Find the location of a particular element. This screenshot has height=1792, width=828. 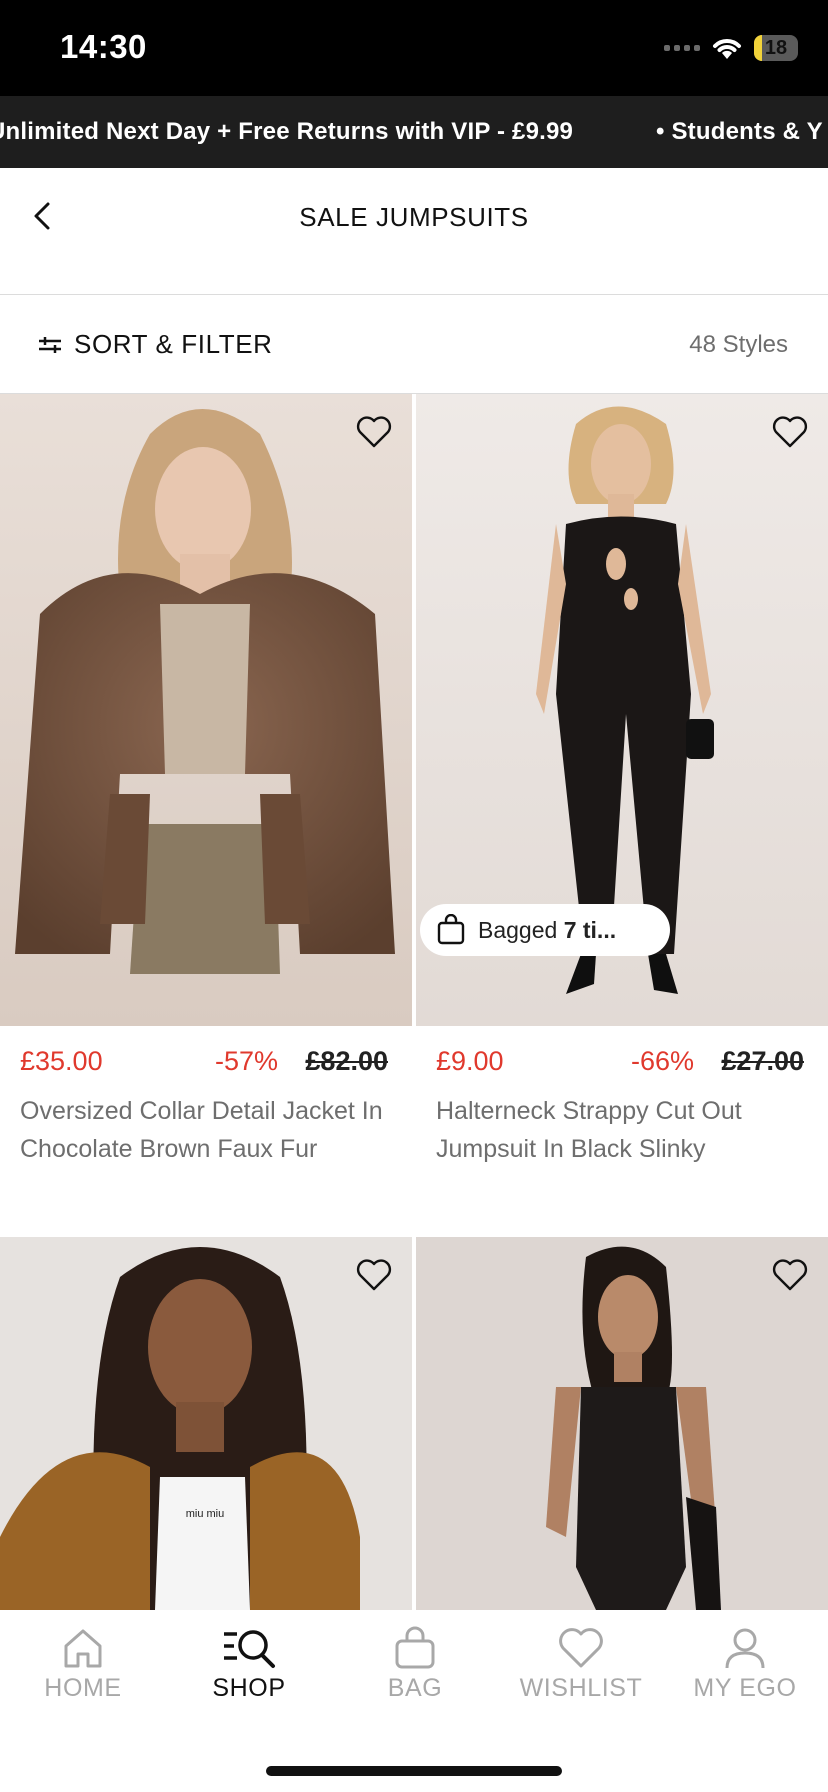

home-indicator is located at coordinates (414, 1771).